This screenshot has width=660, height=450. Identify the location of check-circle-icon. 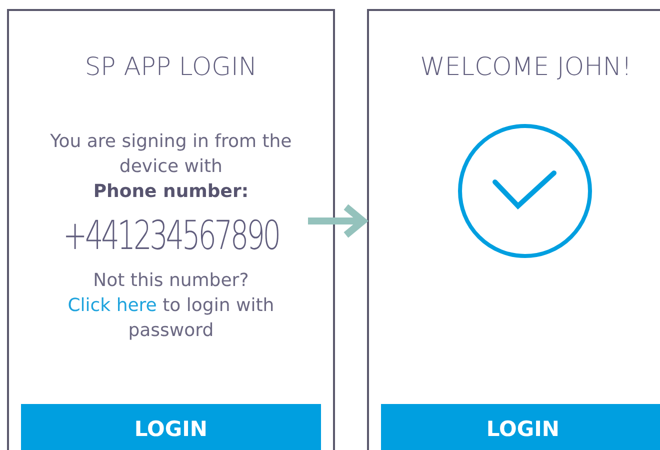
(524, 191).